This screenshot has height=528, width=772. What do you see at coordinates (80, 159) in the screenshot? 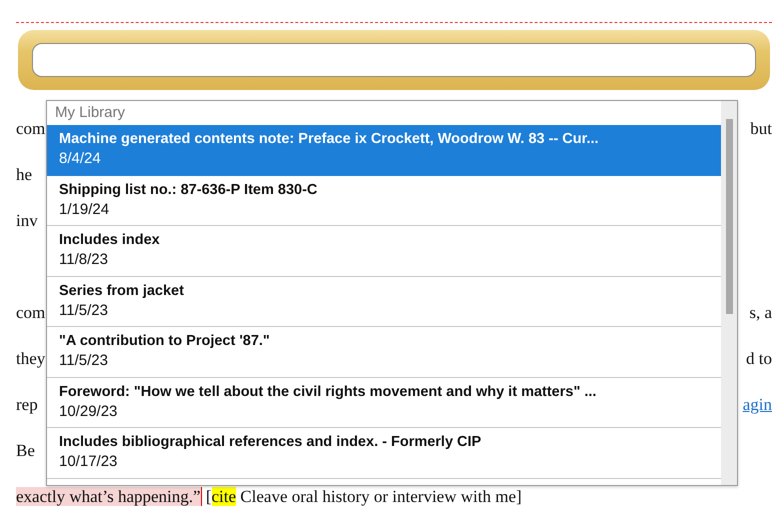
I see `item-date: 8/4/24` at bounding box center [80, 159].